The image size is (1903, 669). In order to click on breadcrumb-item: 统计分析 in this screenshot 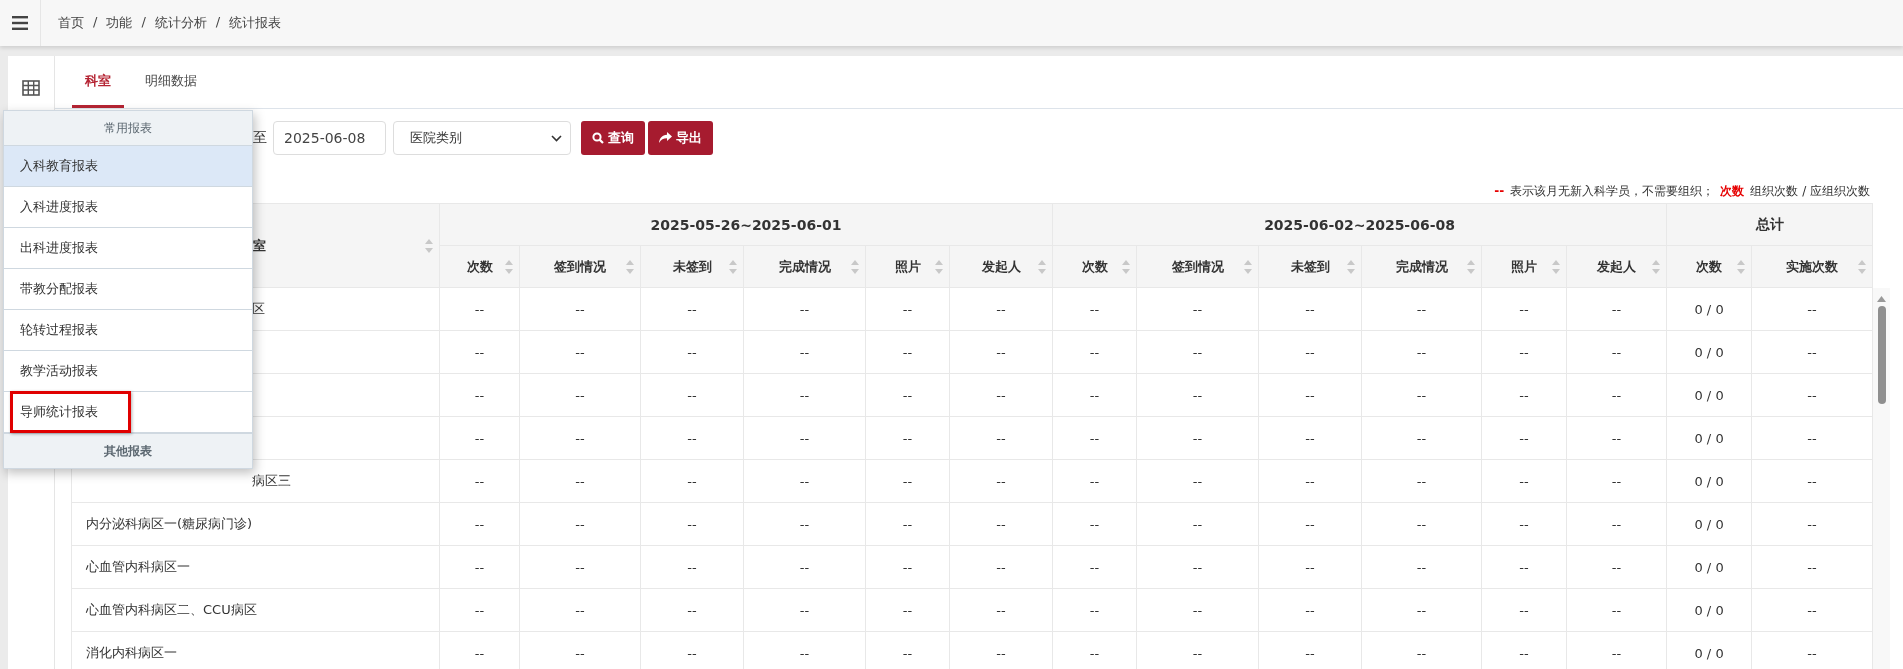, I will do `click(180, 23)`.